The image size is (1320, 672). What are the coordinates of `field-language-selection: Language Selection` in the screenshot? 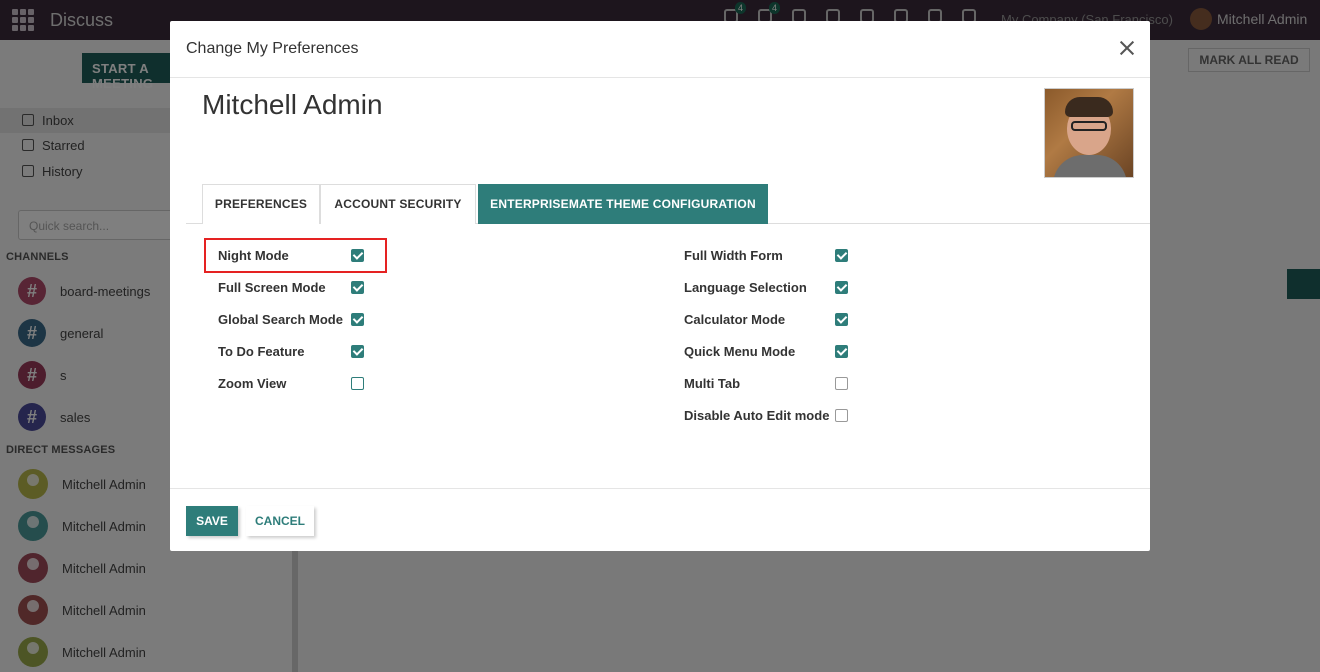 It's located at (745, 287).